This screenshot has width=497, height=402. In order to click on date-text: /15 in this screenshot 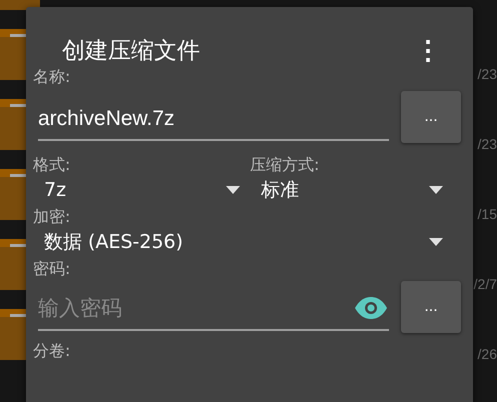, I will do `click(487, 214)`.